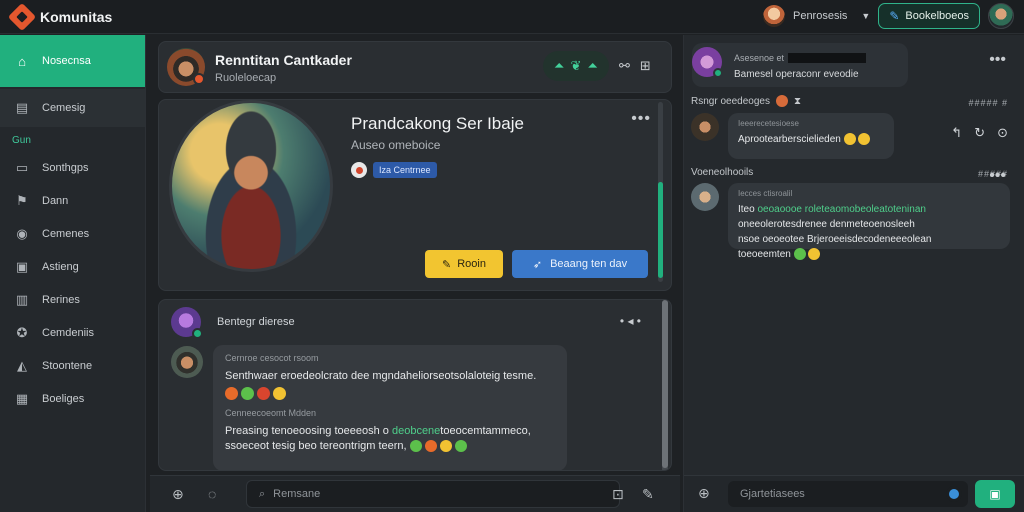 This screenshot has height=512, width=1024. What do you see at coordinates (256, 322) in the screenshot?
I see `thread-title: Bentegr dierese` at bounding box center [256, 322].